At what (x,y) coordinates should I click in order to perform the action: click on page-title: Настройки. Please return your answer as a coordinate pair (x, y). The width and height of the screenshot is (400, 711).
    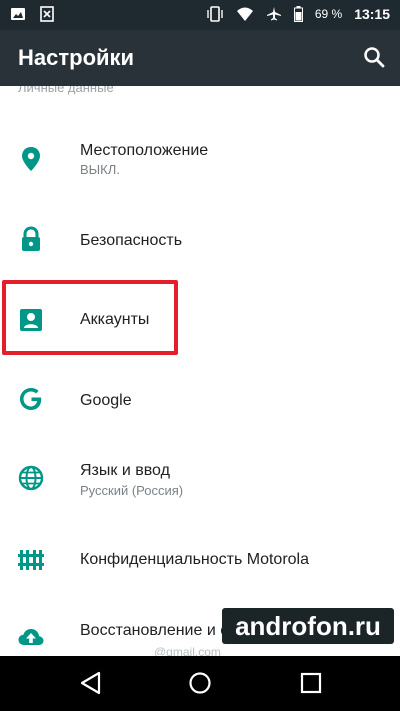
    Looking at the image, I should click on (76, 57).